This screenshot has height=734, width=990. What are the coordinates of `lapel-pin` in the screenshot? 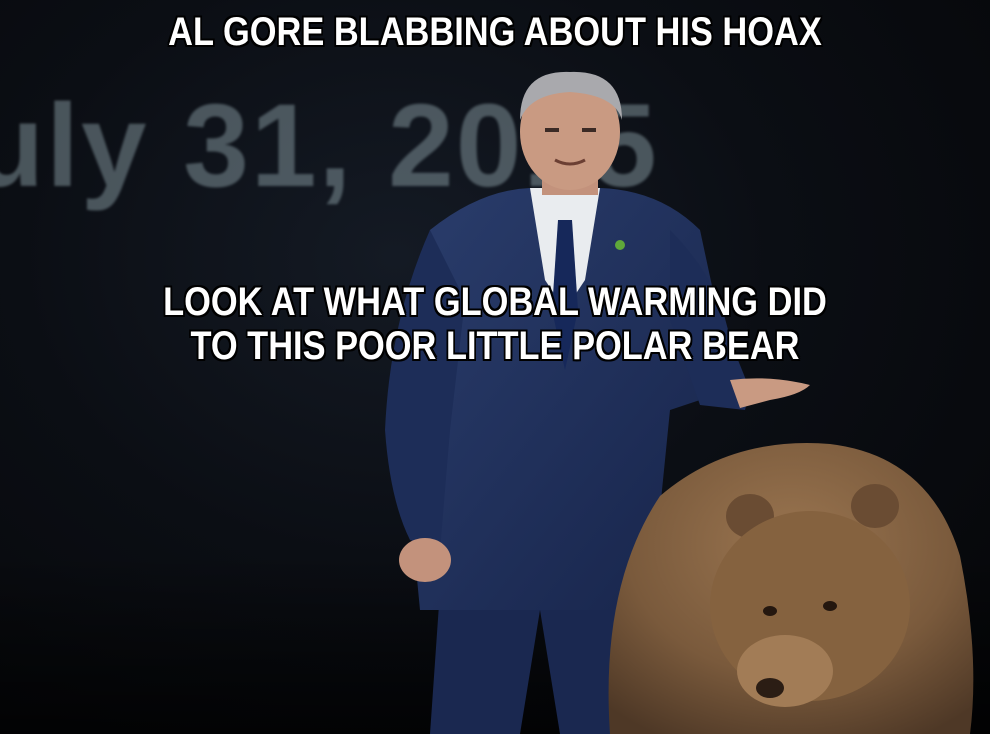 It's located at (620, 245).